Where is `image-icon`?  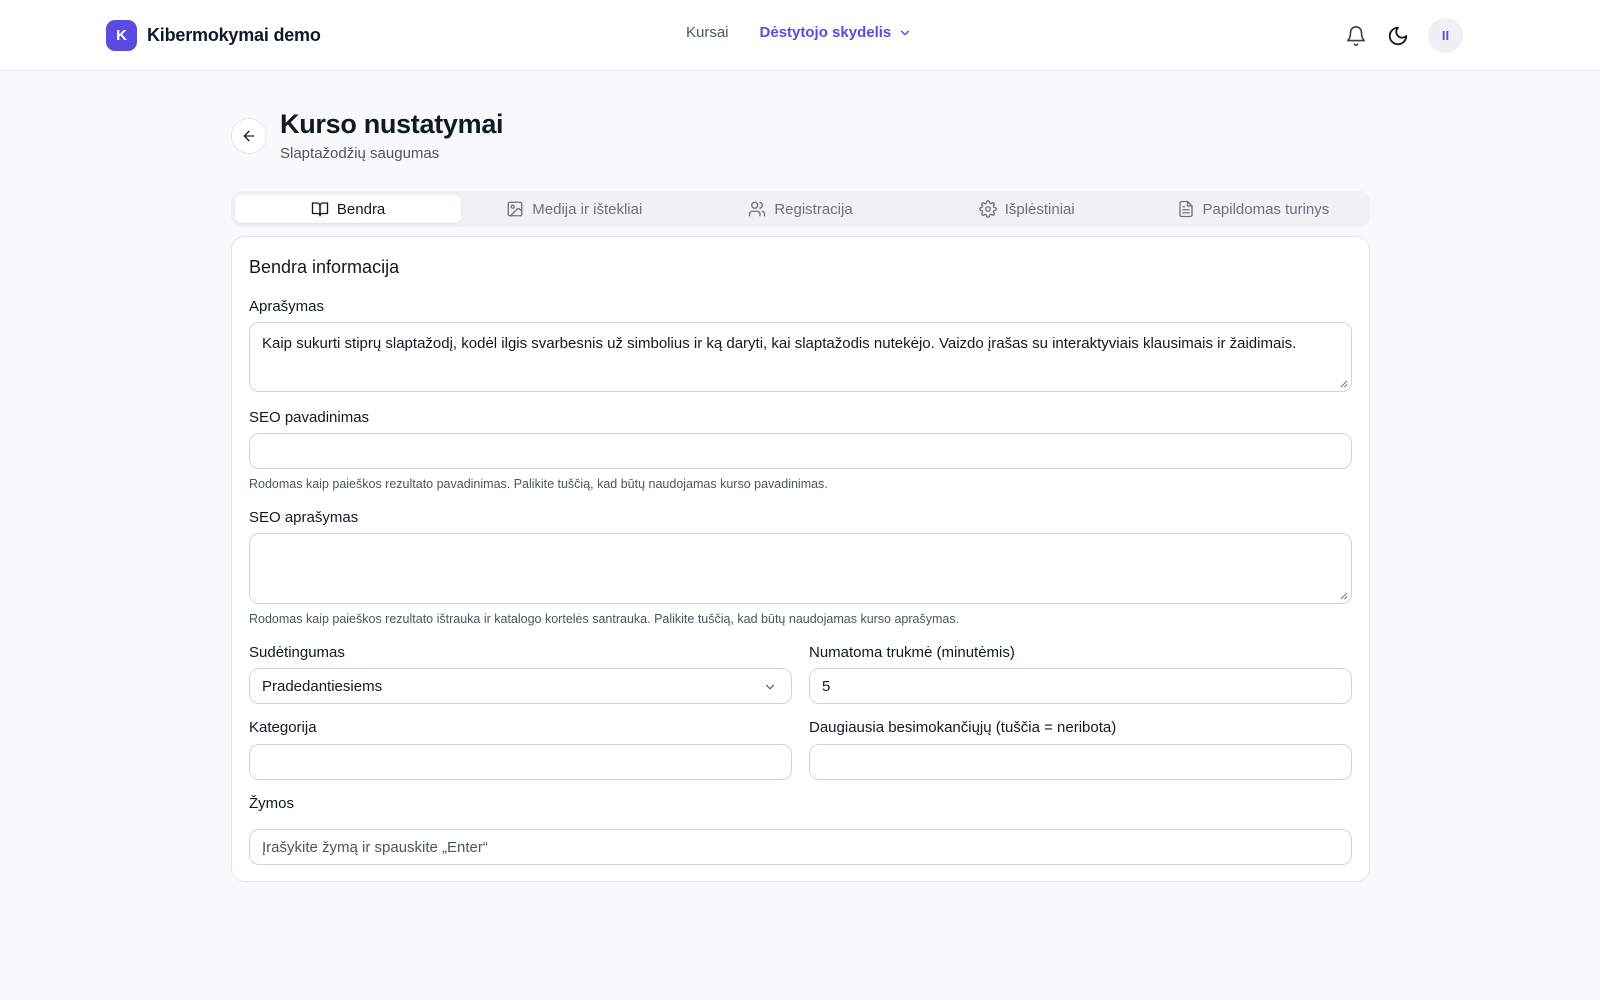 image-icon is located at coordinates (515, 209).